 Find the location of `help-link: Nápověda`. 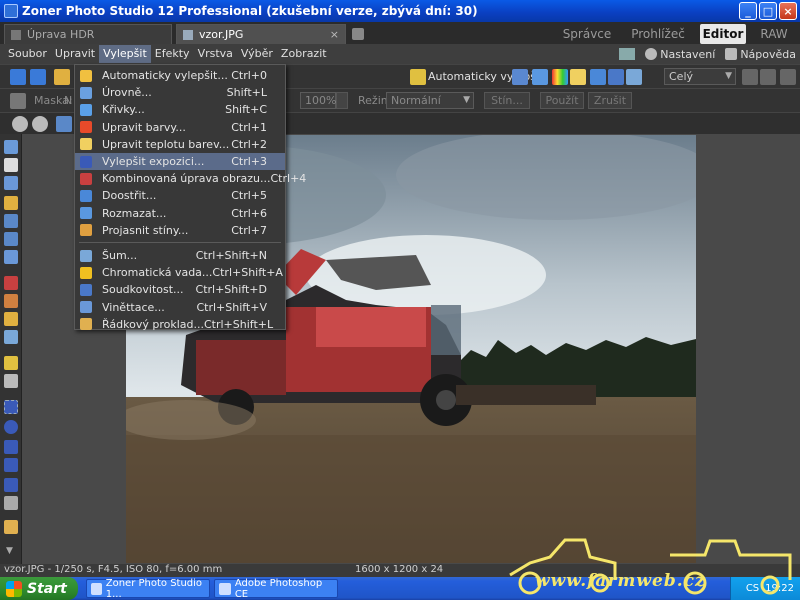

help-link: Nápověda is located at coordinates (760, 54).